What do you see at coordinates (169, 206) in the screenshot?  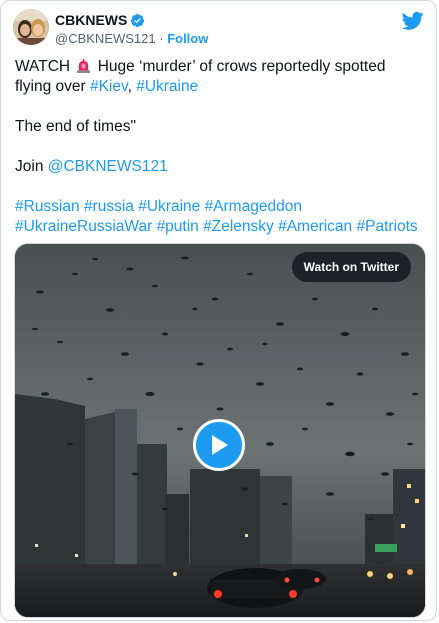 I see `hashtag: #Ukraine` at bounding box center [169, 206].